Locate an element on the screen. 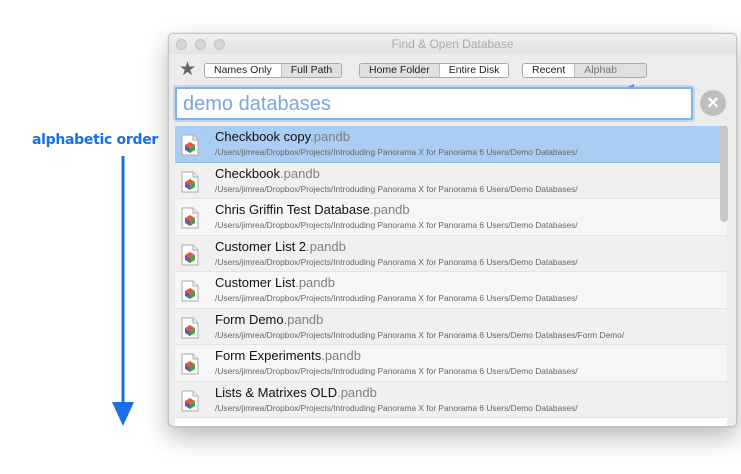 The image size is (741, 474). search-input-value: demo databases is located at coordinates (257, 104).